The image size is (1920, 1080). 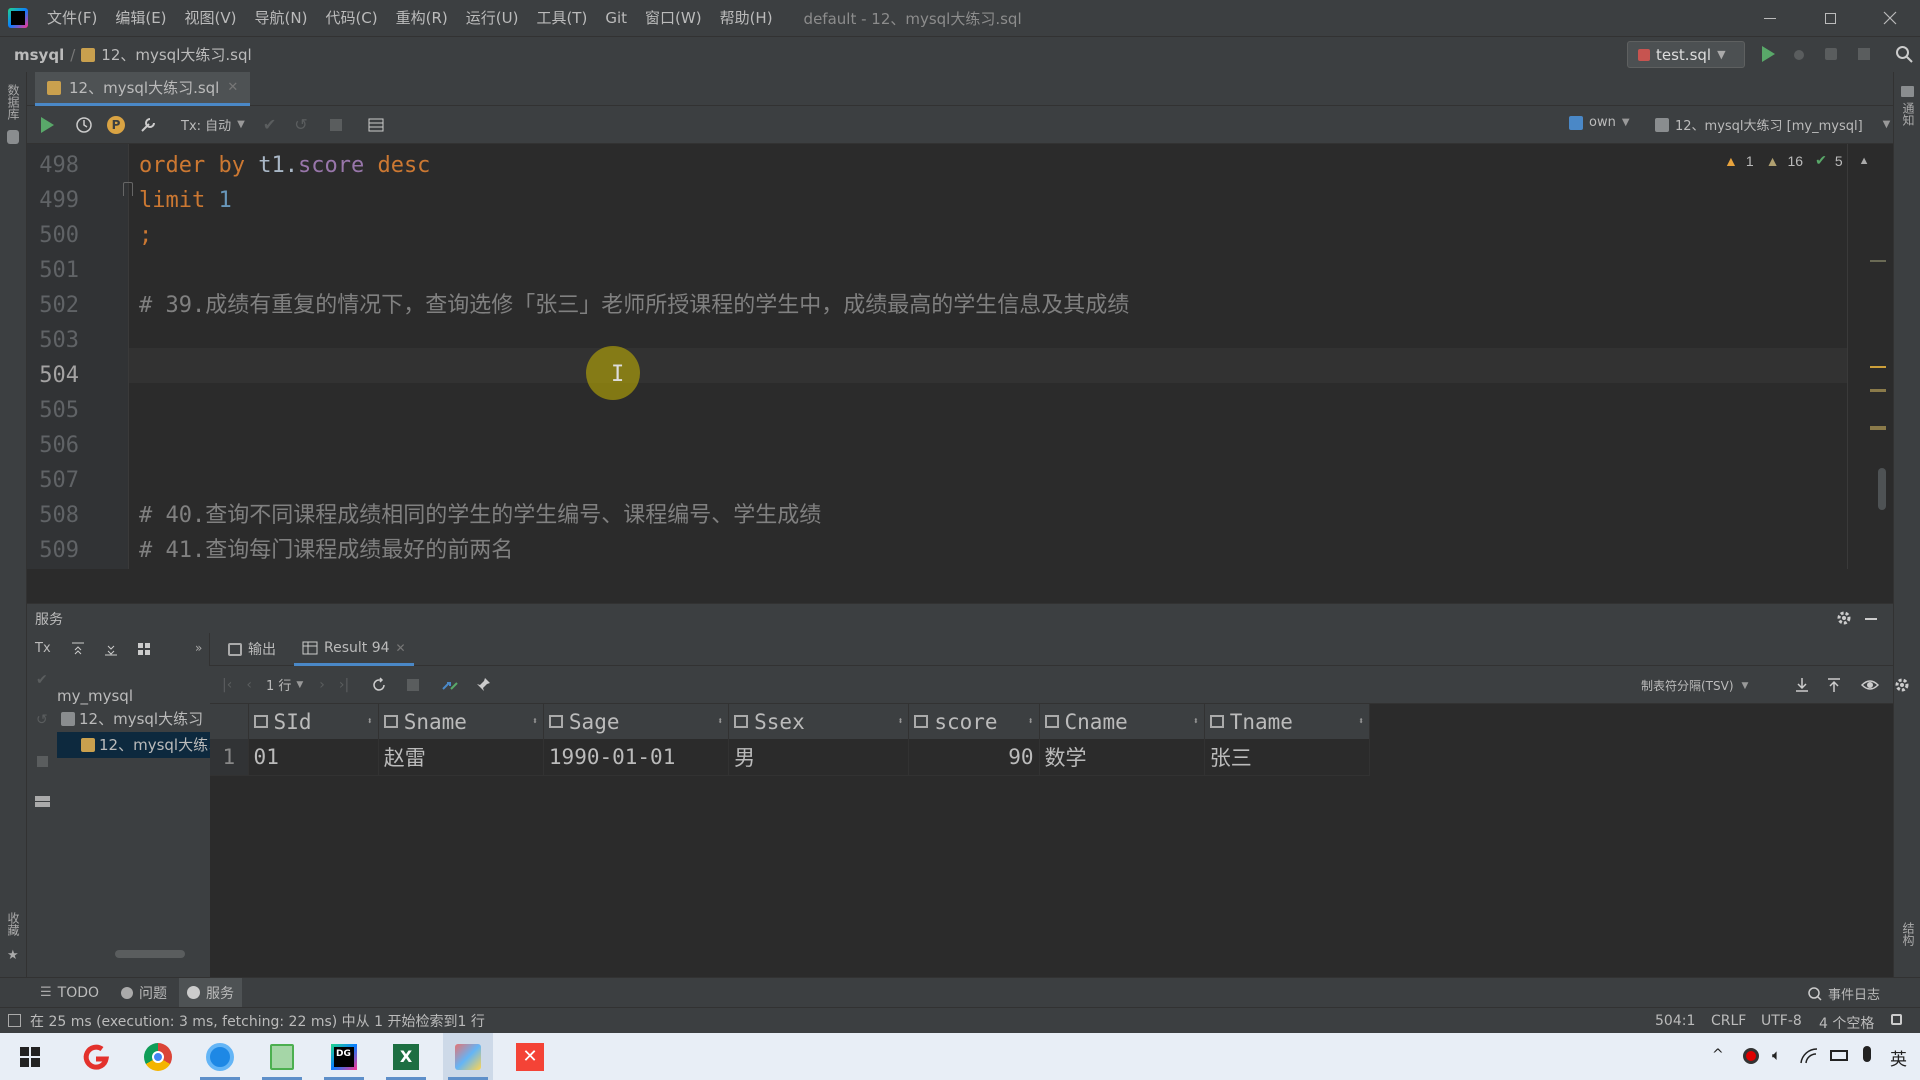 I want to click on microphone-icon, so click(x=1867, y=1054).